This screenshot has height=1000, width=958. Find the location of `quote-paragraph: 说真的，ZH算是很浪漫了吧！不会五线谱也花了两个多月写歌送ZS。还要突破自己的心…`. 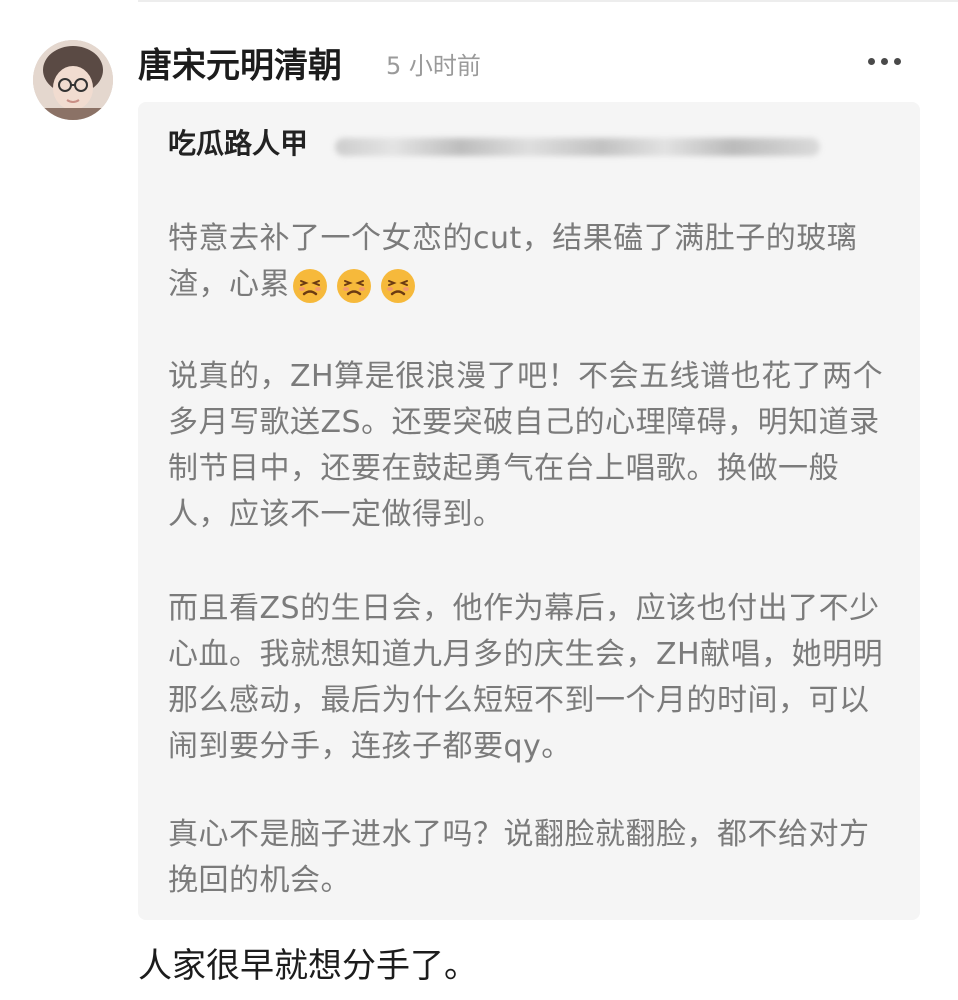

quote-paragraph: 说真的，ZH算是很浪漫了吧！不会五线谱也花了两个多月写歌送ZS。还要突破自己的心… is located at coordinates (526, 445).